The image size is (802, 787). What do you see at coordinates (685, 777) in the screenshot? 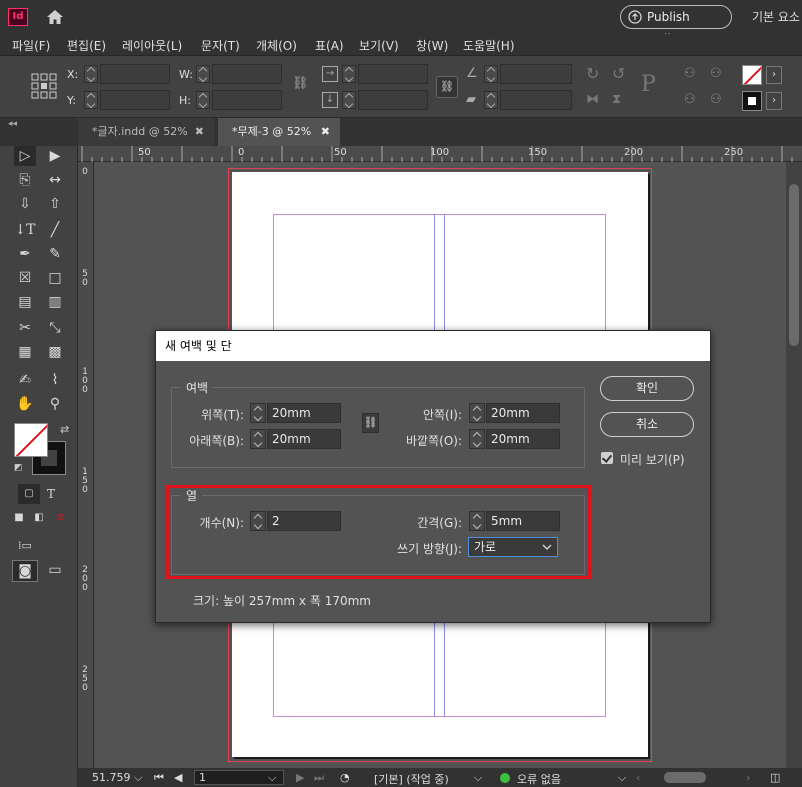
I see `horizontal-scroll-thumb` at bounding box center [685, 777].